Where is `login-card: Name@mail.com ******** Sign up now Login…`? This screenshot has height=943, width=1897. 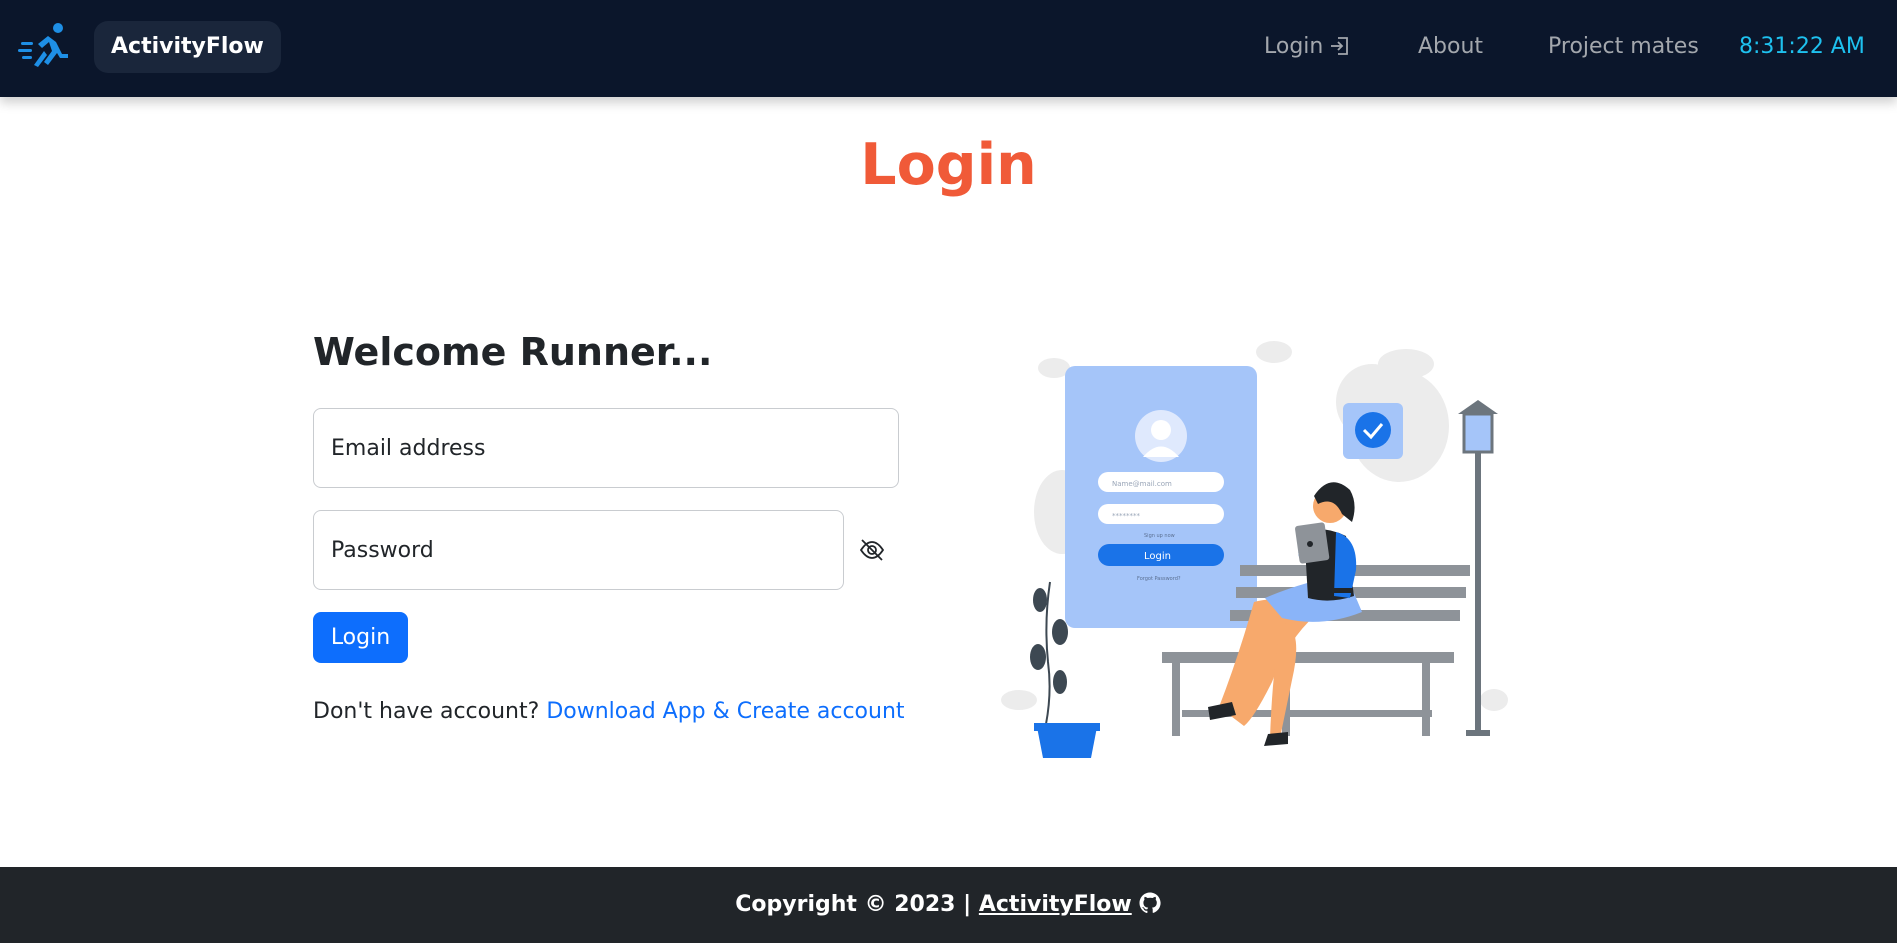
login-card: Name@mail.com ******** Sign up now Login… is located at coordinates (1161, 497).